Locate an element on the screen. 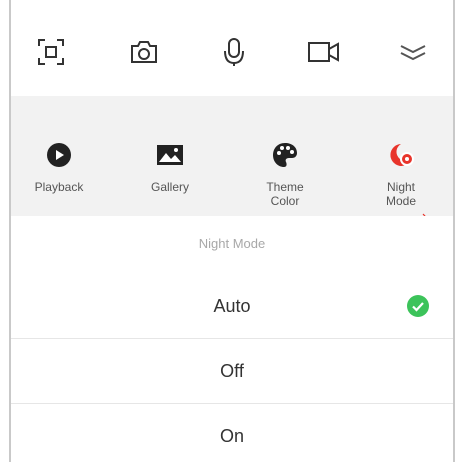 Image resolution: width=455 pixels, height=468 pixels. shortcut-playback: Playback is located at coordinates (59, 167).